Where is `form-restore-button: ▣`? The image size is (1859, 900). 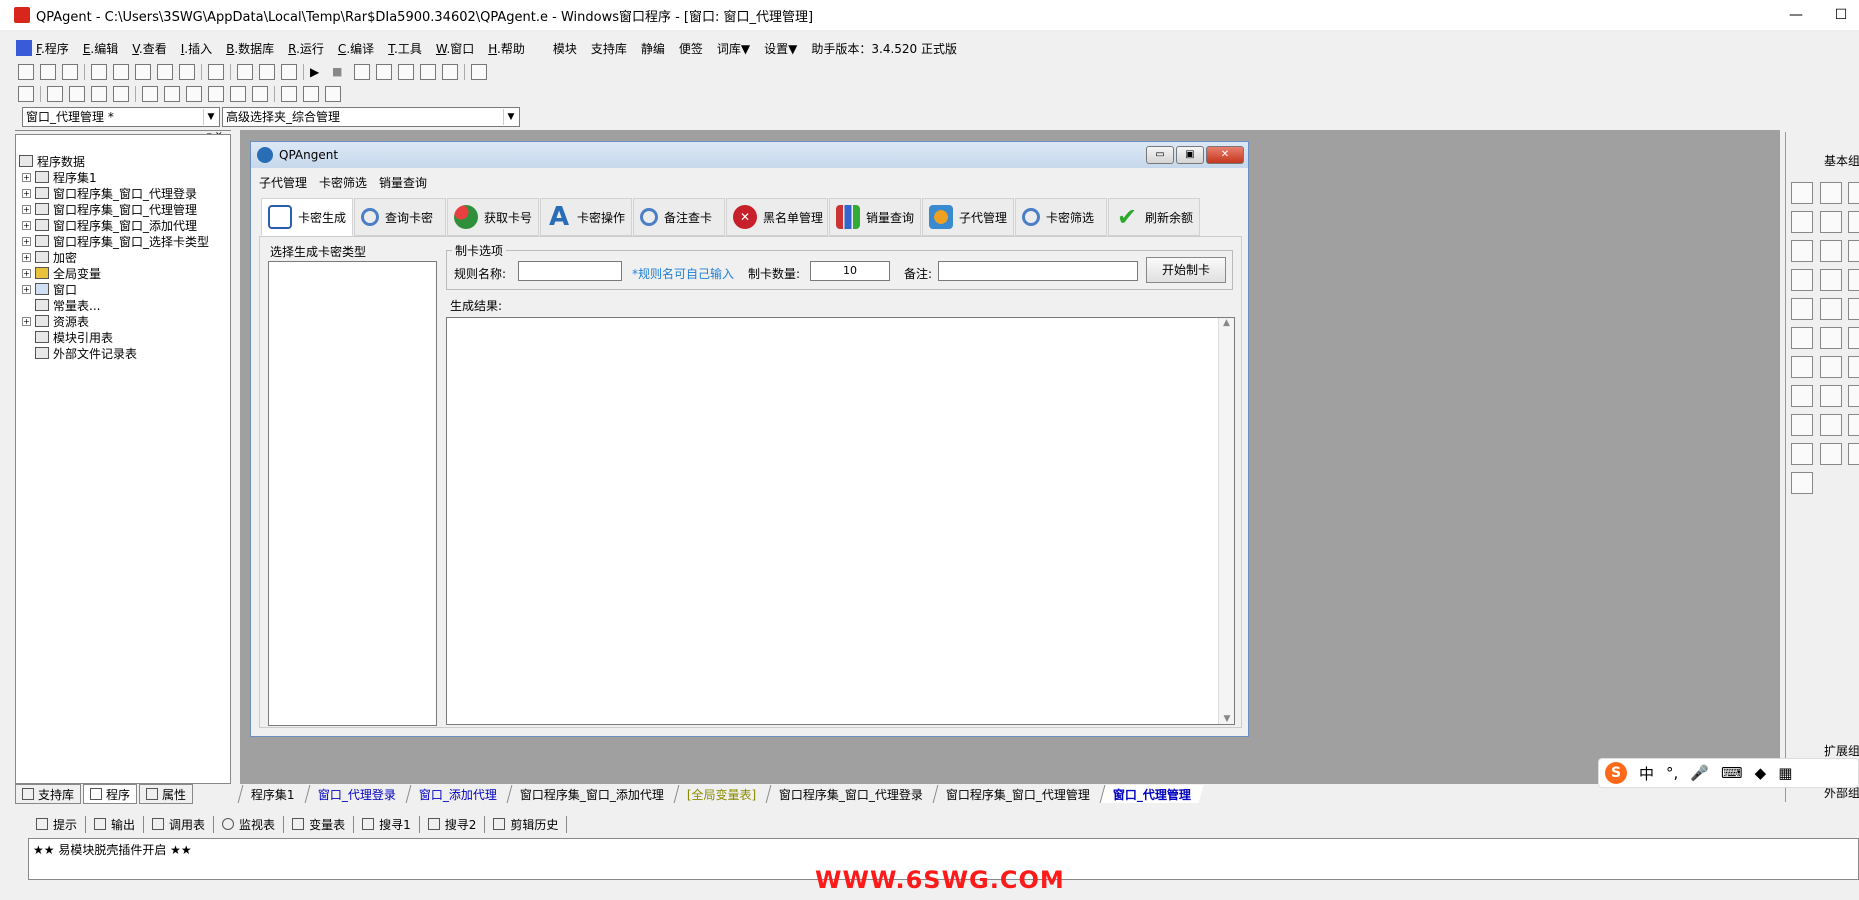 form-restore-button: ▣ is located at coordinates (1190, 155).